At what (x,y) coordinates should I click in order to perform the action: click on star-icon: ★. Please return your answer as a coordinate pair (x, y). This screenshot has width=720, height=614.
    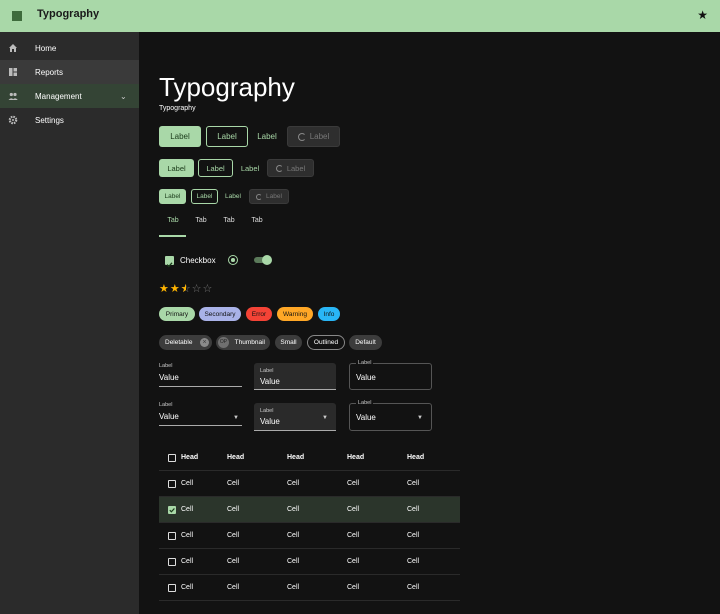
    Looking at the image, I should click on (702, 15).